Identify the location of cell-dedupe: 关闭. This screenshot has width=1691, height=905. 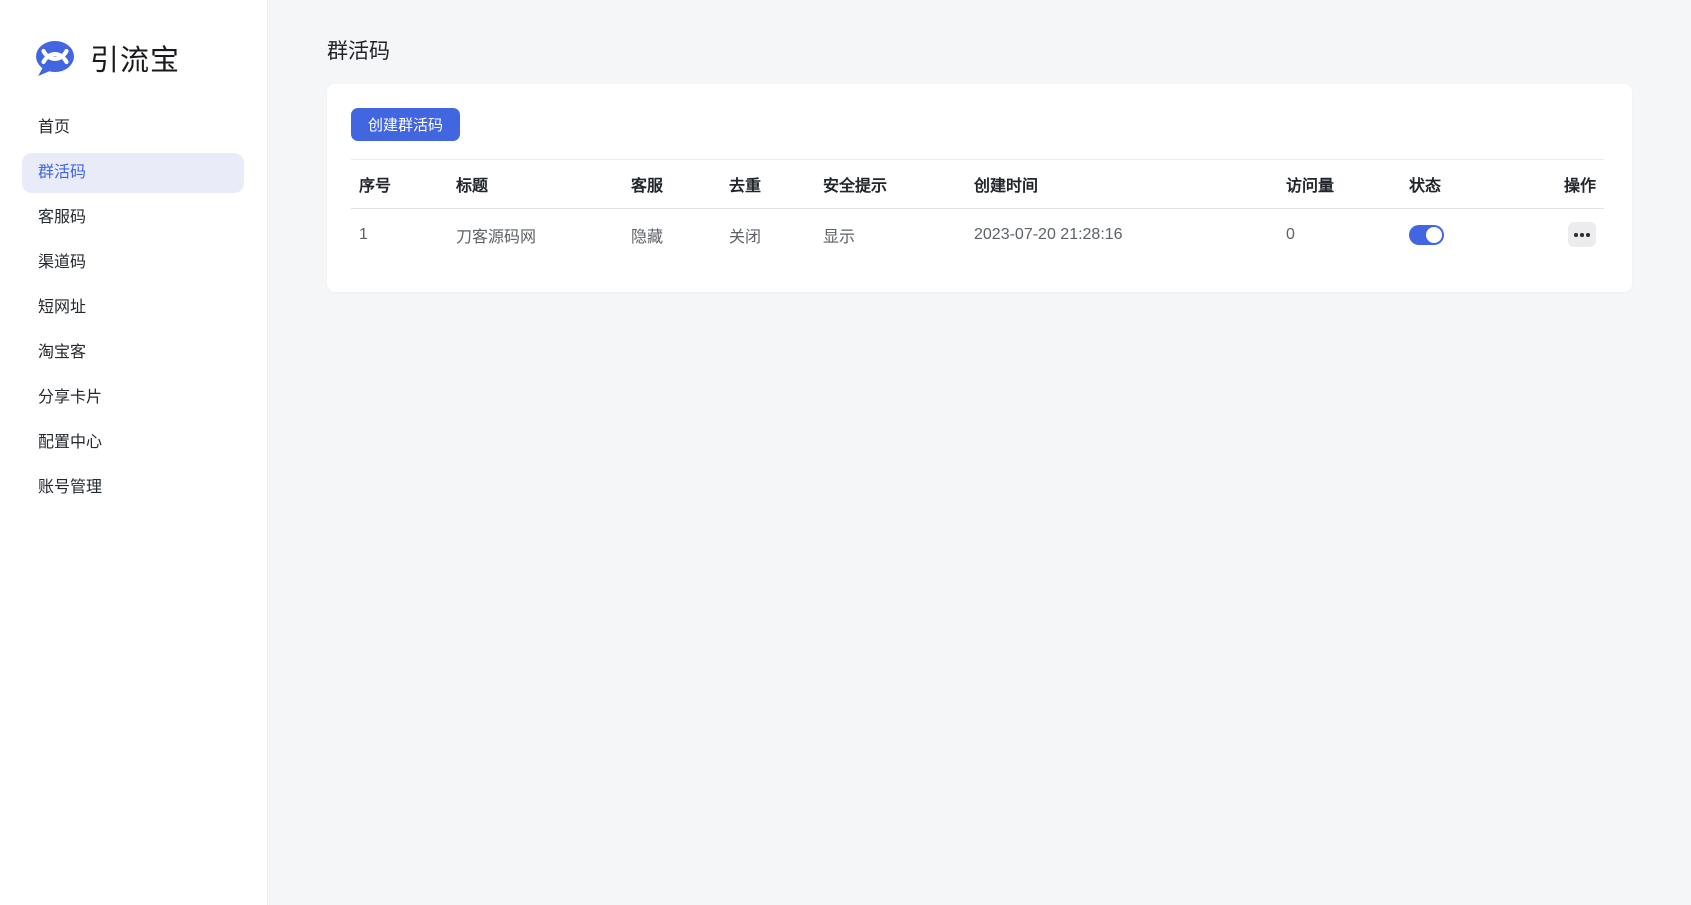
(745, 237).